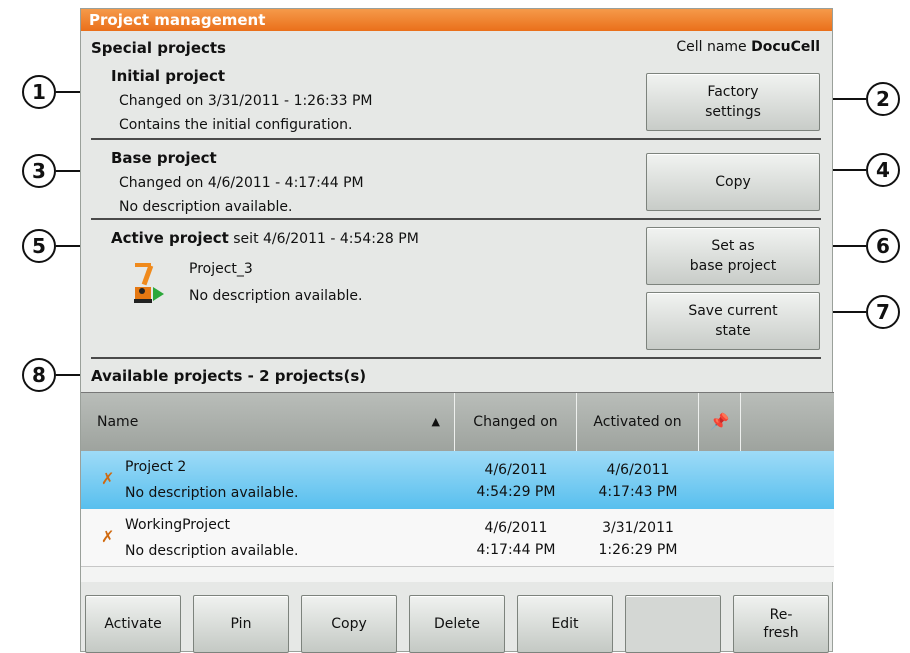 The image size is (910, 653). Describe the element at coordinates (156, 467) in the screenshot. I see `row-name: Project 2` at that location.